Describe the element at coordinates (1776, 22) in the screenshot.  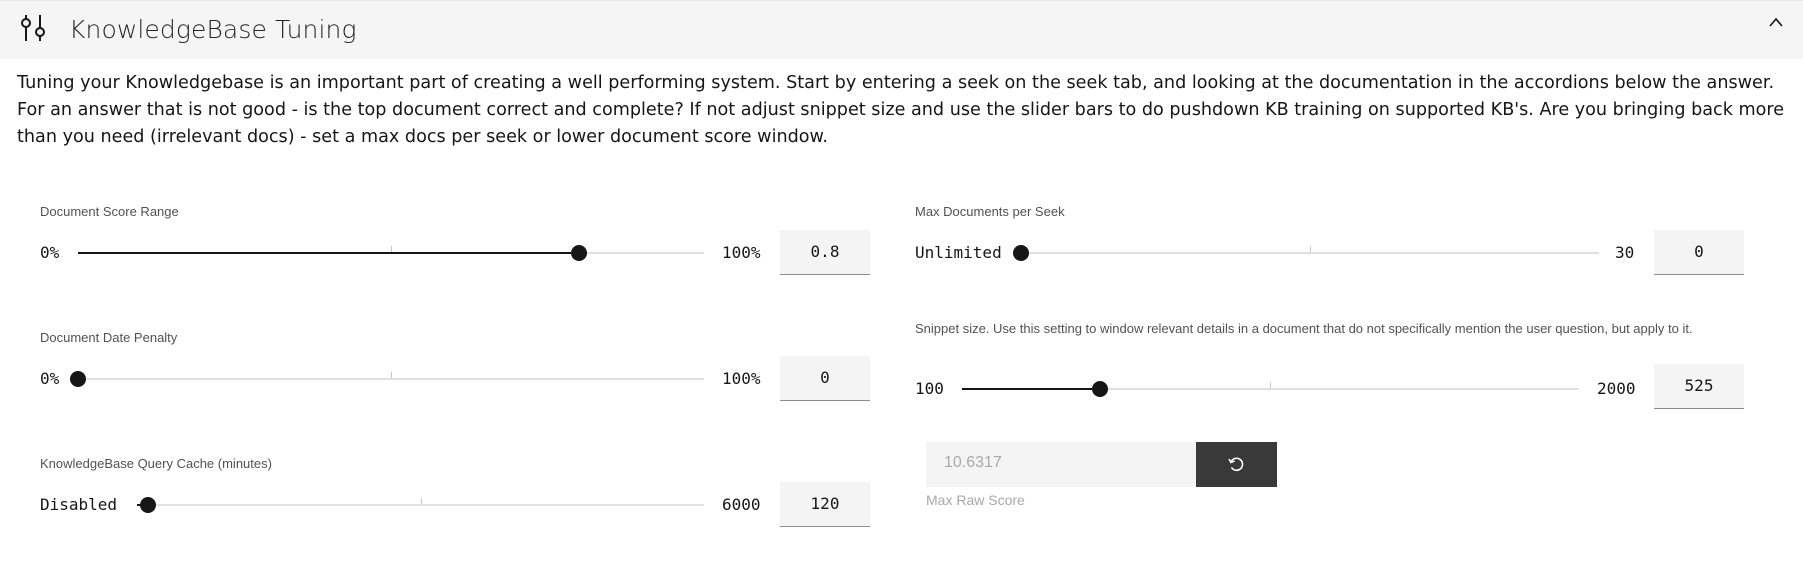
I see `chevron-up-icon` at that location.